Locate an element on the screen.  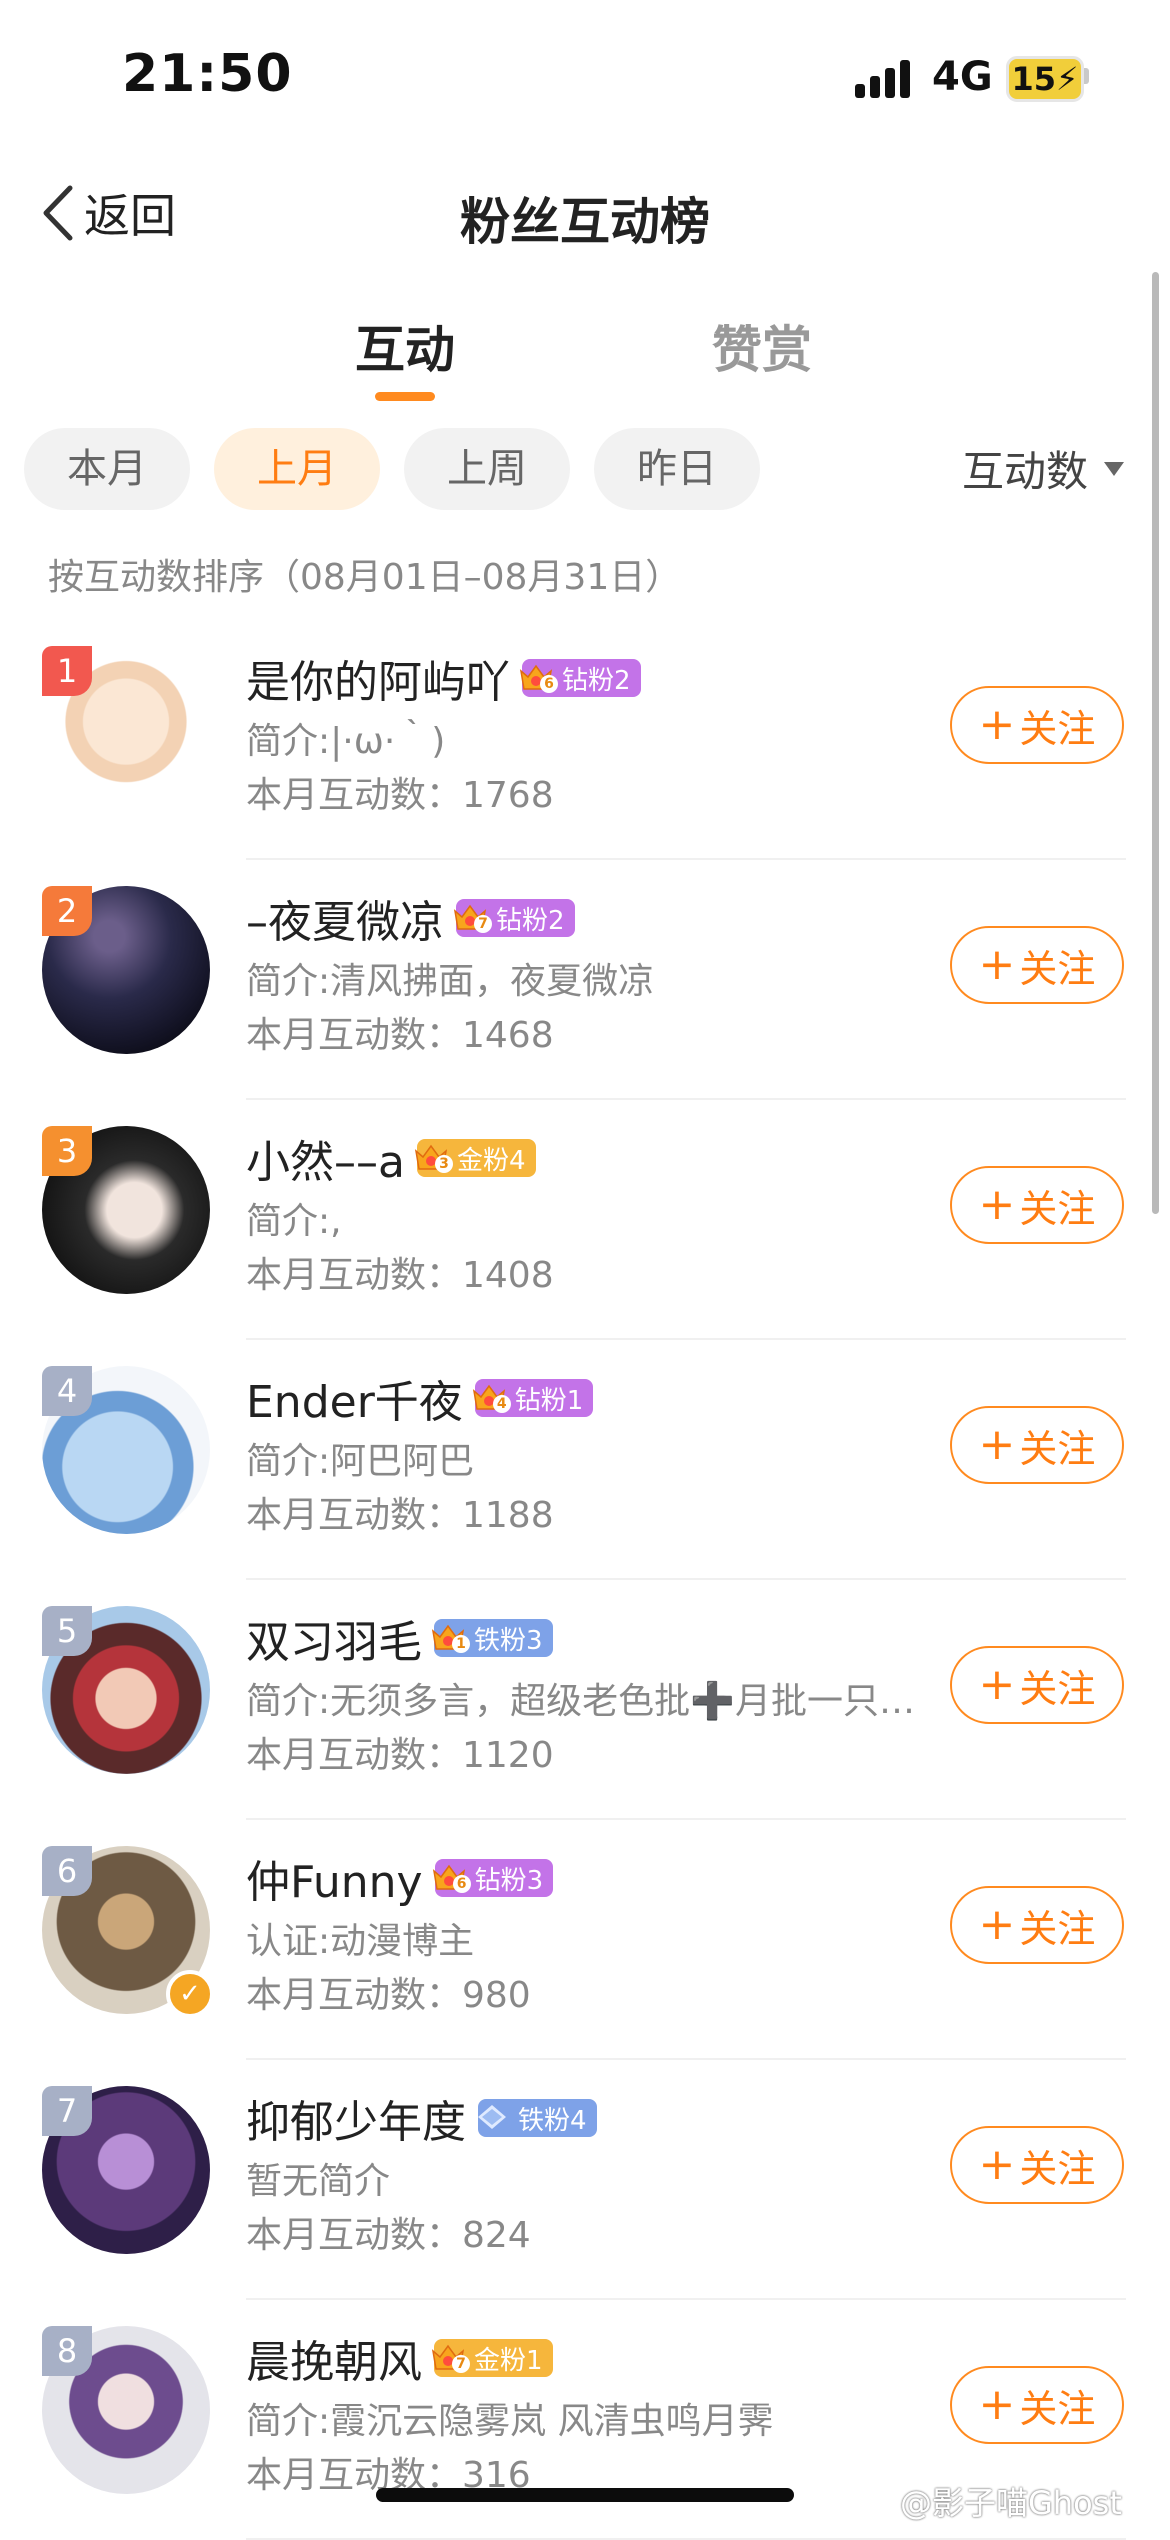
fan-name-line: –夜夏微凉 7 钻粉2 is located at coordinates (410, 918).